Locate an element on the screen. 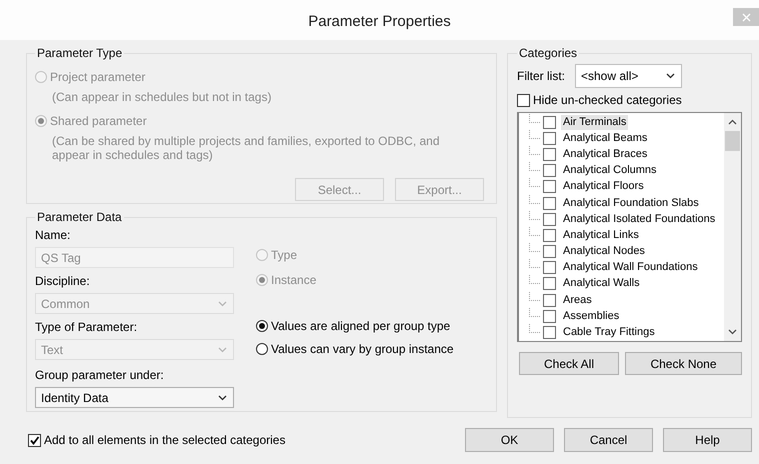  list-item: Analytical Braces is located at coordinates (605, 154).